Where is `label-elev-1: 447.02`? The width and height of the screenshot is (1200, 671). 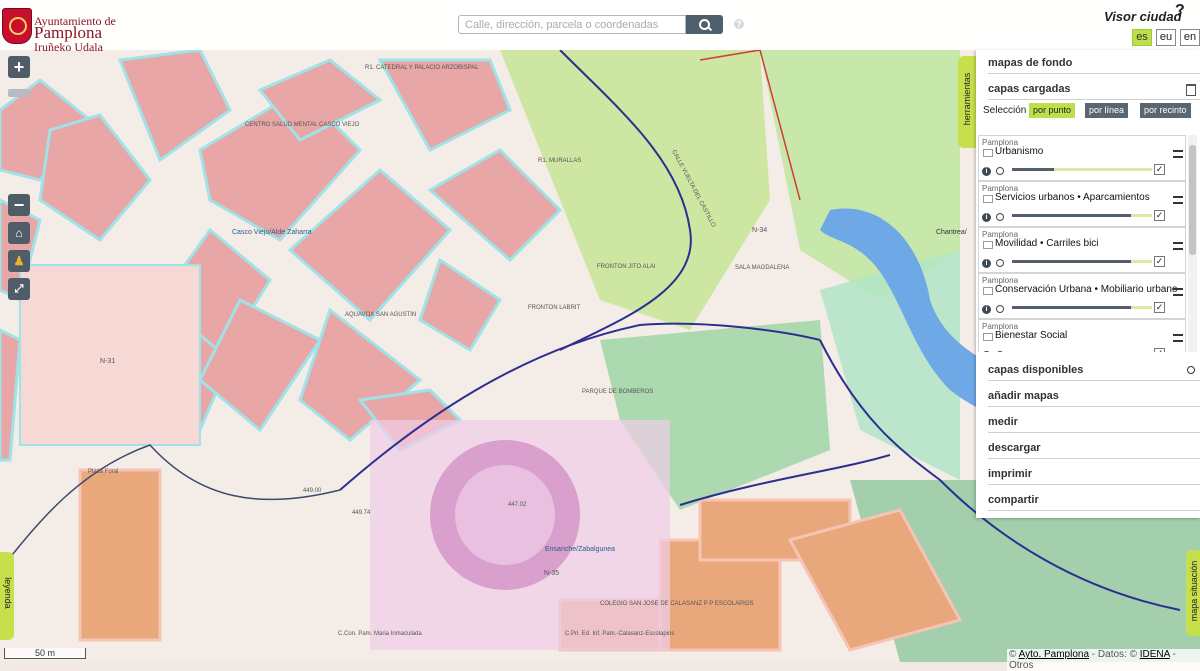 label-elev-1: 447.02 is located at coordinates (517, 505).